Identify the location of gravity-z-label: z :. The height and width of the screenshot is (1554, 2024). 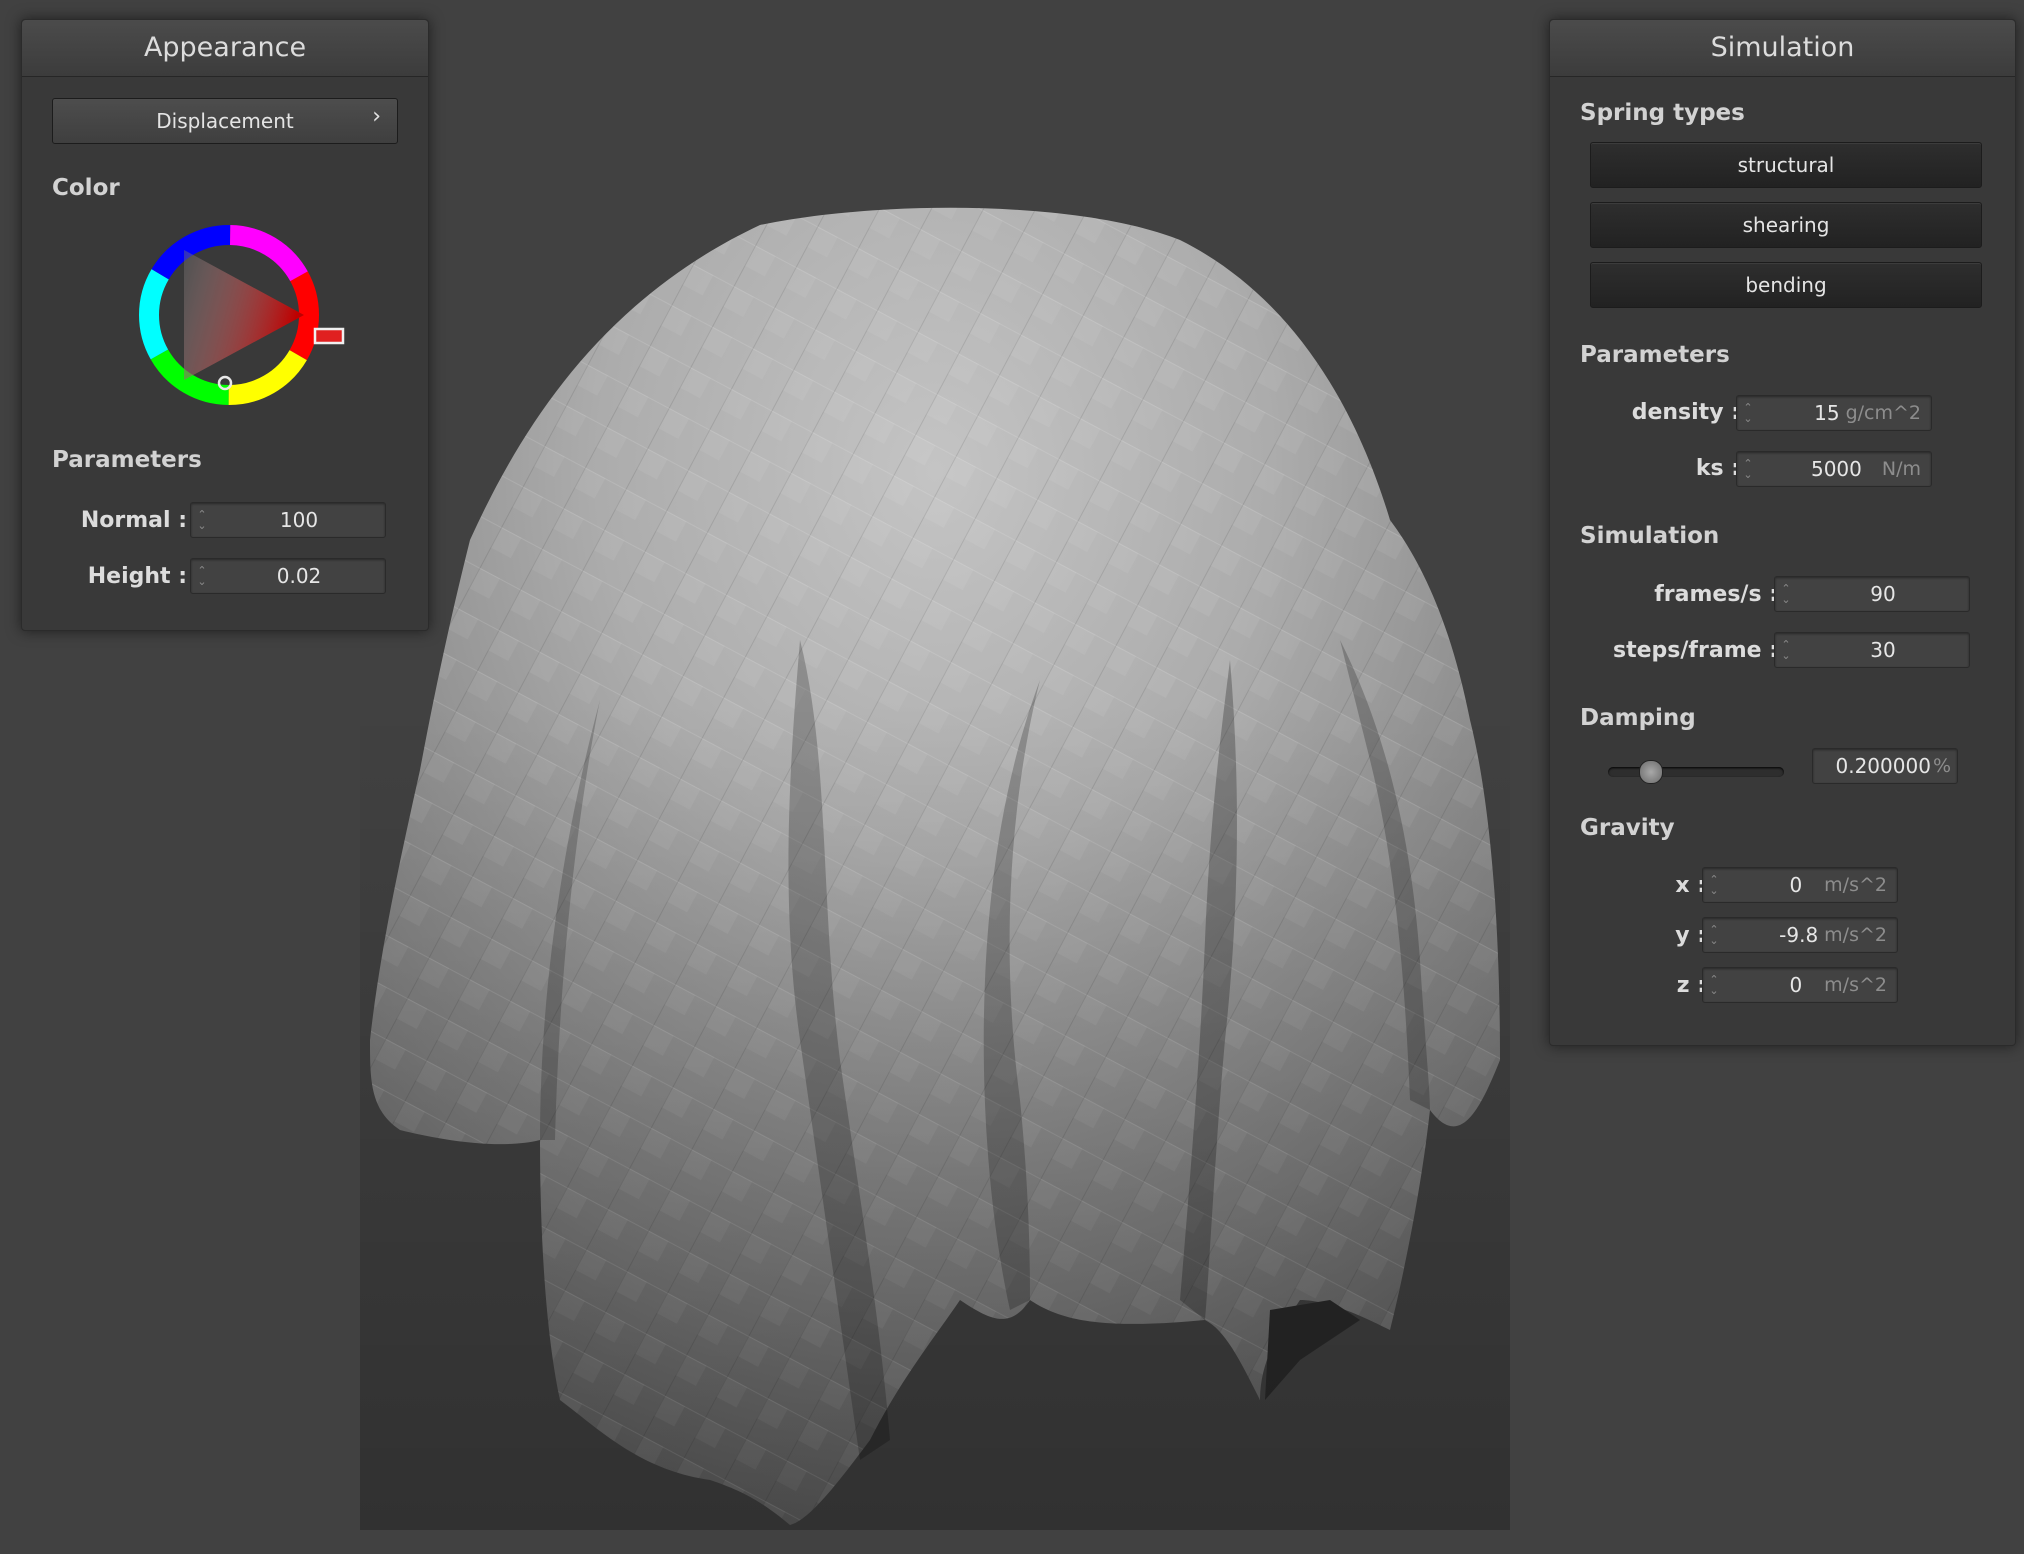
(1691, 985).